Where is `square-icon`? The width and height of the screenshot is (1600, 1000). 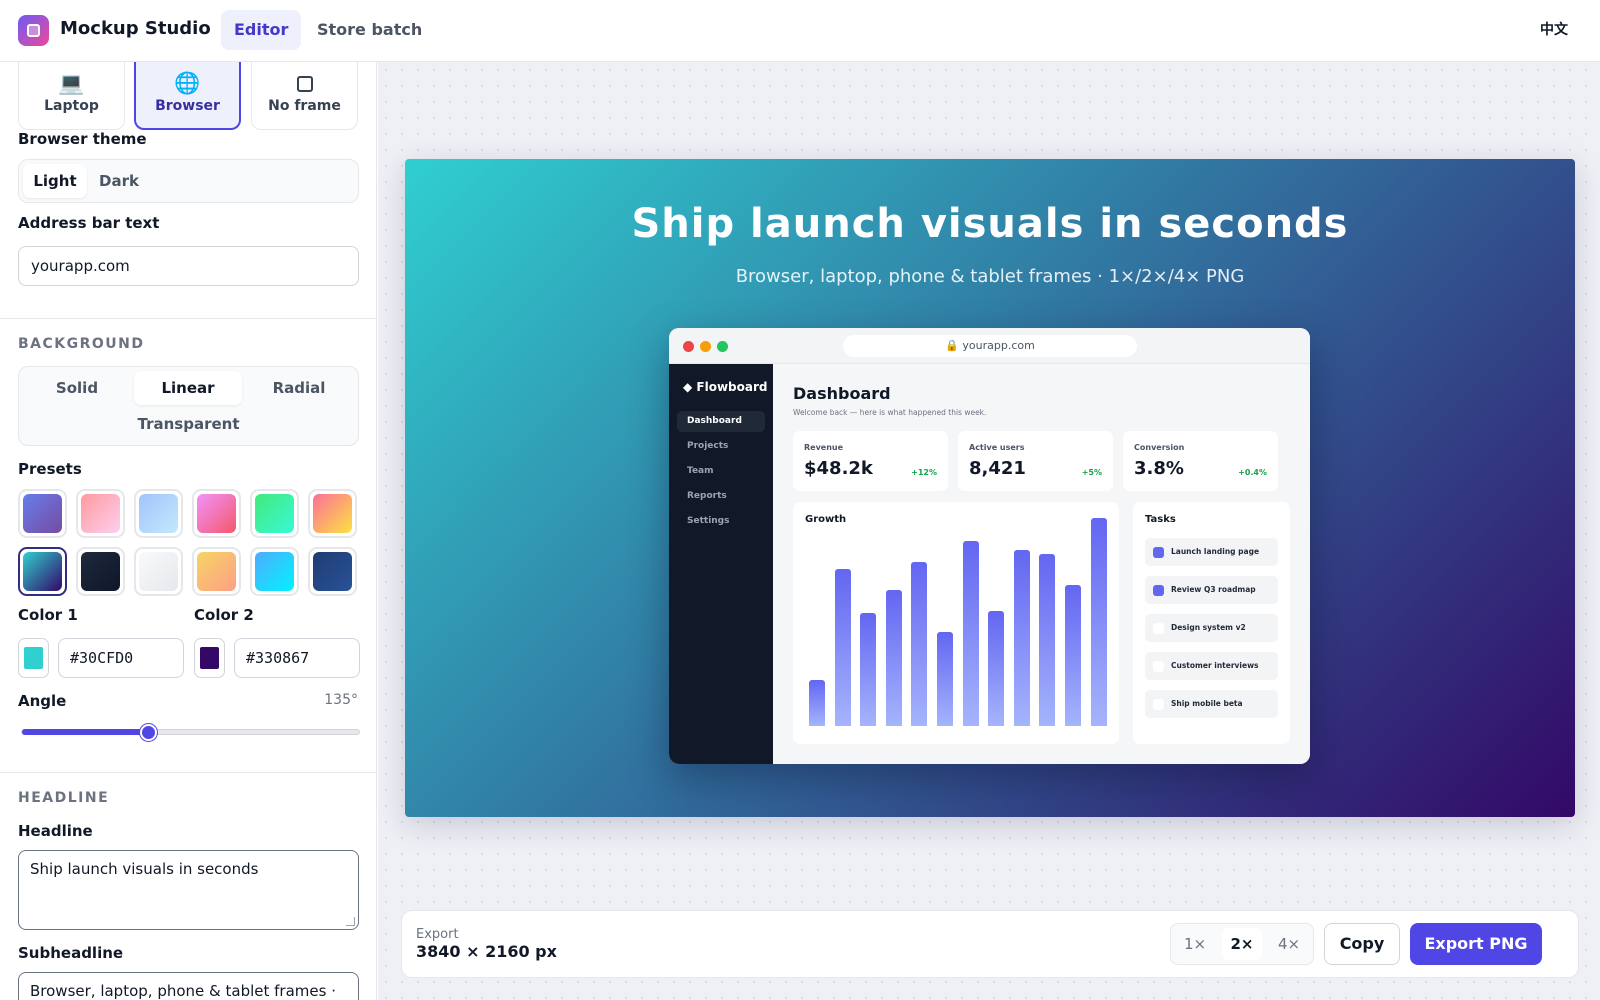 square-icon is located at coordinates (304, 84).